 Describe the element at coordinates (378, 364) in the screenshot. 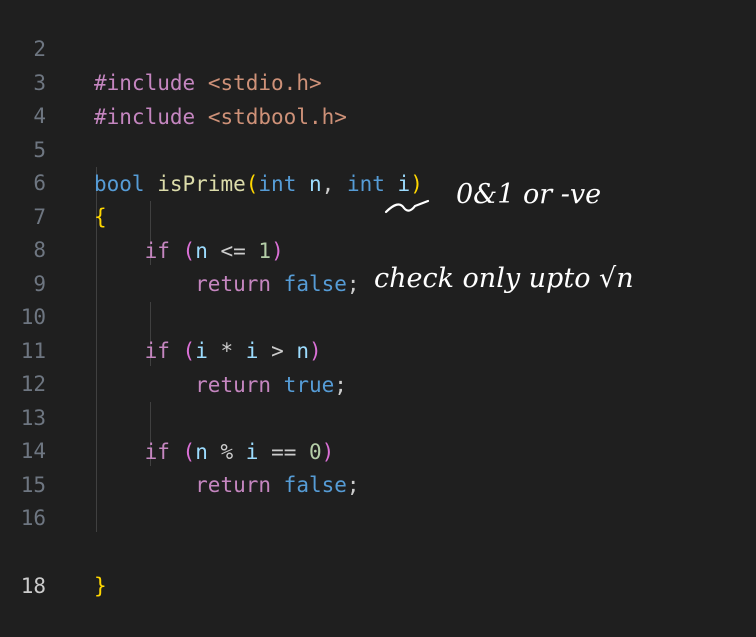

I see `code-line: 12` at that location.